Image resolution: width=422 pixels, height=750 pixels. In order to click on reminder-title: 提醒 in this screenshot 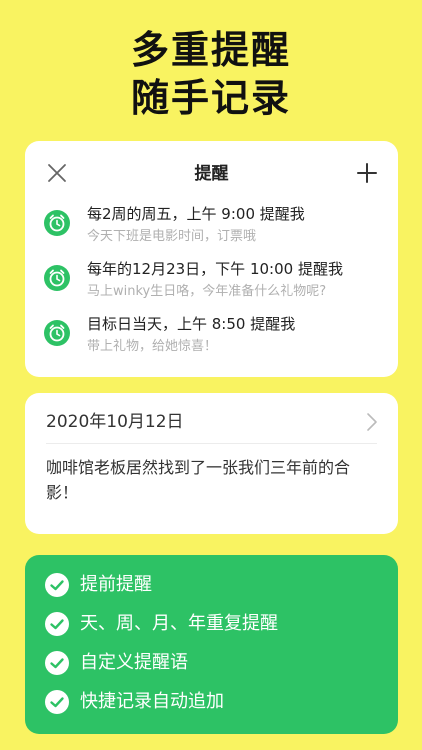, I will do `click(211, 174)`.